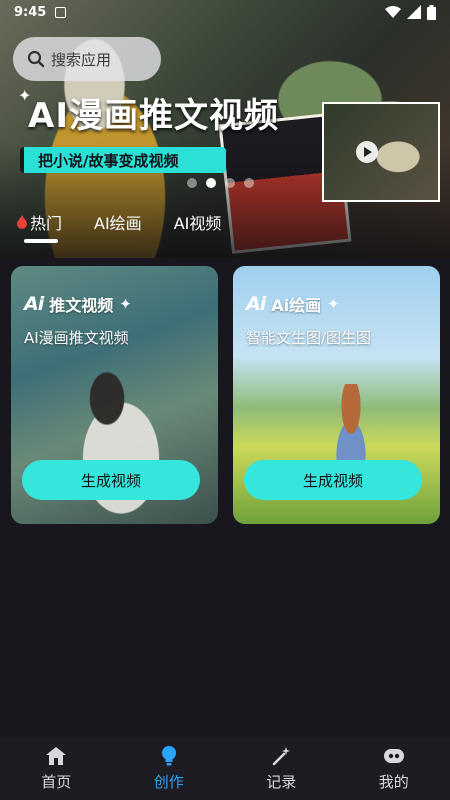 The height and width of the screenshot is (800, 450). Describe the element at coordinates (296, 305) in the screenshot. I see `card-title: Ai绘画` at that location.